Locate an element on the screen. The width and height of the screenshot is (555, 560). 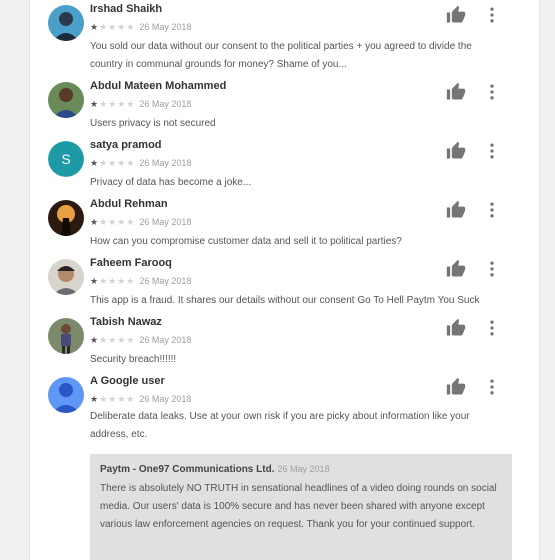
reviewer-name: Abdul Rehman is located at coordinates (129, 204).